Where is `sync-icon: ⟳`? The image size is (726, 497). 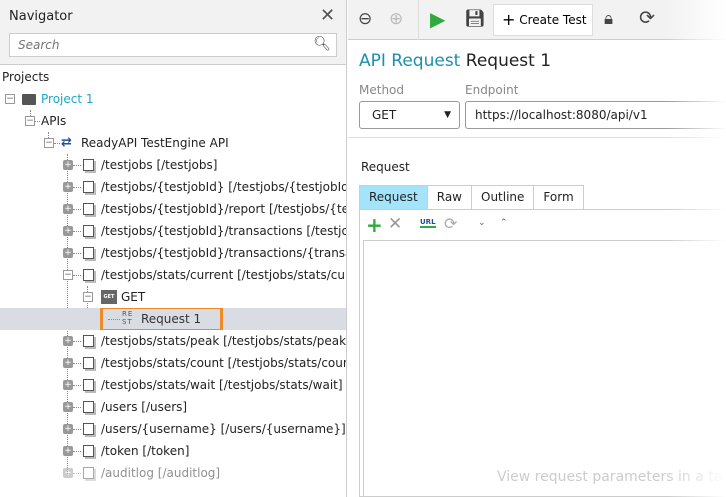
sync-icon: ⟳ is located at coordinates (450, 223).